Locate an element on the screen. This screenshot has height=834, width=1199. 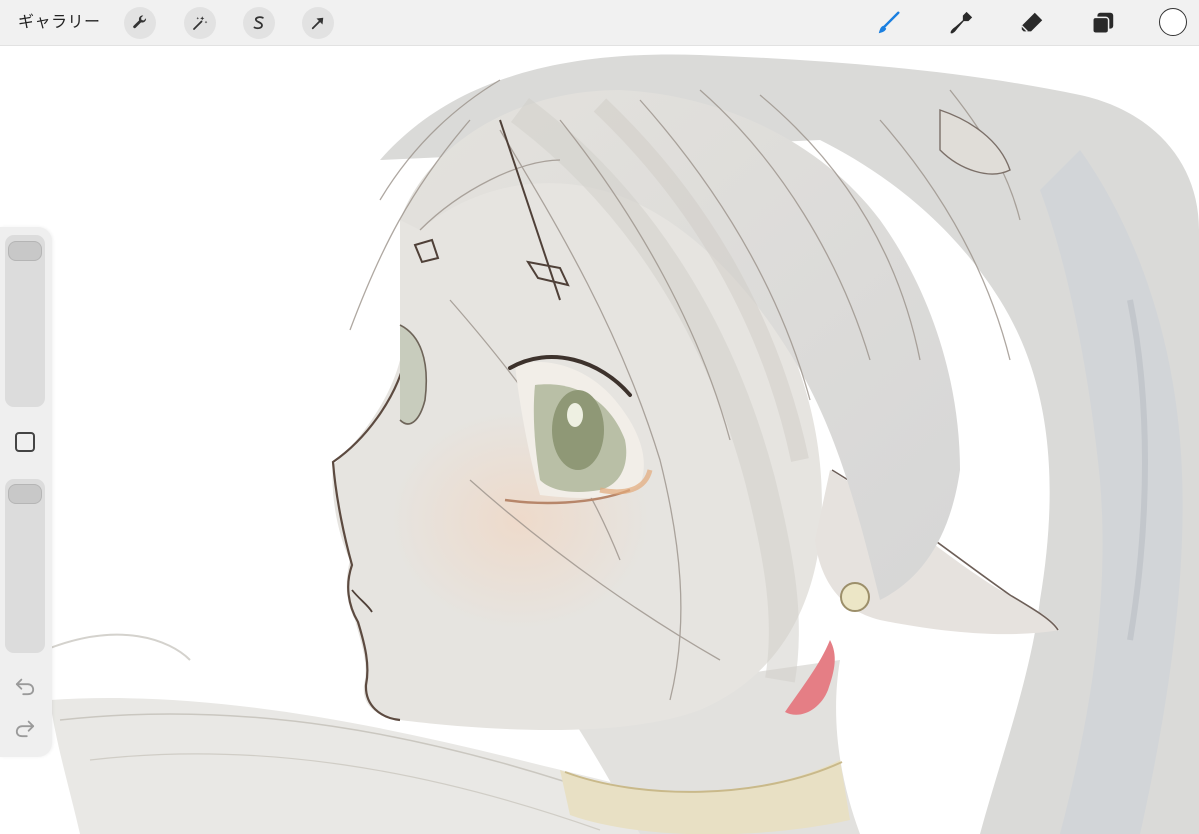
arrow-cursor-icon is located at coordinates (317, 23).